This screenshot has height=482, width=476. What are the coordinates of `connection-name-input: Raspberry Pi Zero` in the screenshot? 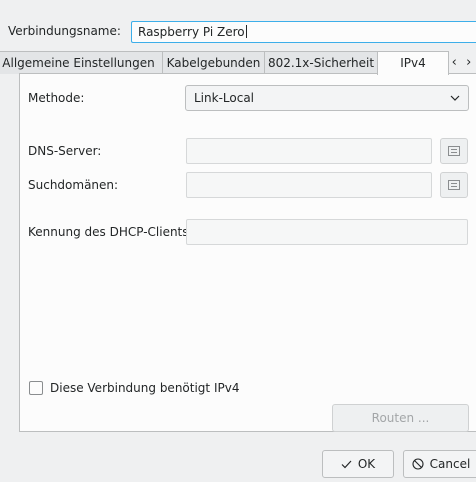 It's located at (303, 32).